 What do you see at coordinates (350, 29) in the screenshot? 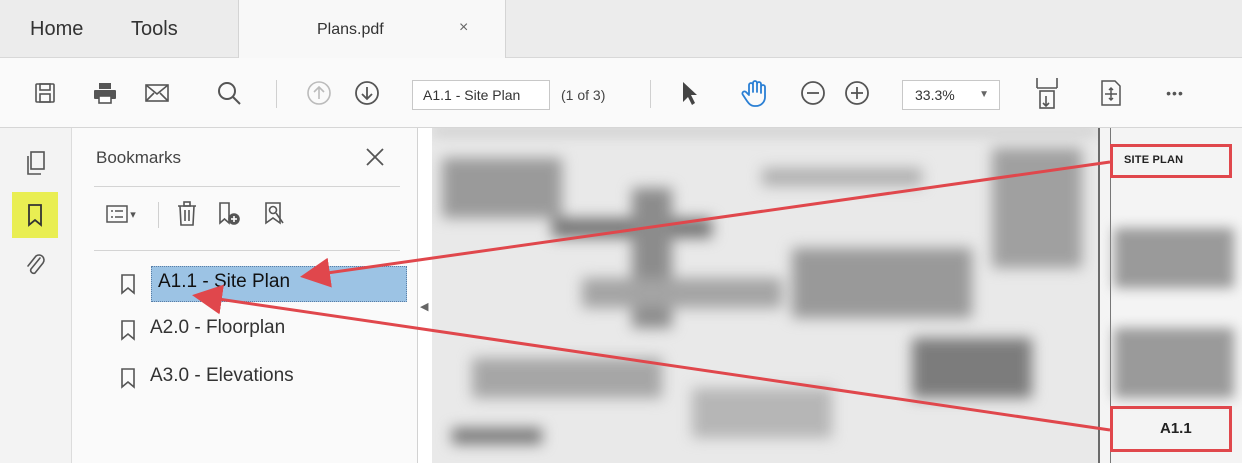
I see `document-tab-title: Plans.pdf` at bounding box center [350, 29].